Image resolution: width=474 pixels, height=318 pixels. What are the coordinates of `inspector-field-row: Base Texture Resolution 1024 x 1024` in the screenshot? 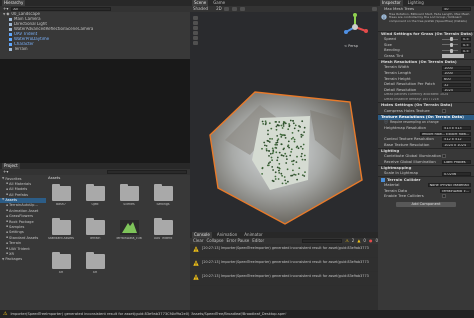 It's located at (426, 145).